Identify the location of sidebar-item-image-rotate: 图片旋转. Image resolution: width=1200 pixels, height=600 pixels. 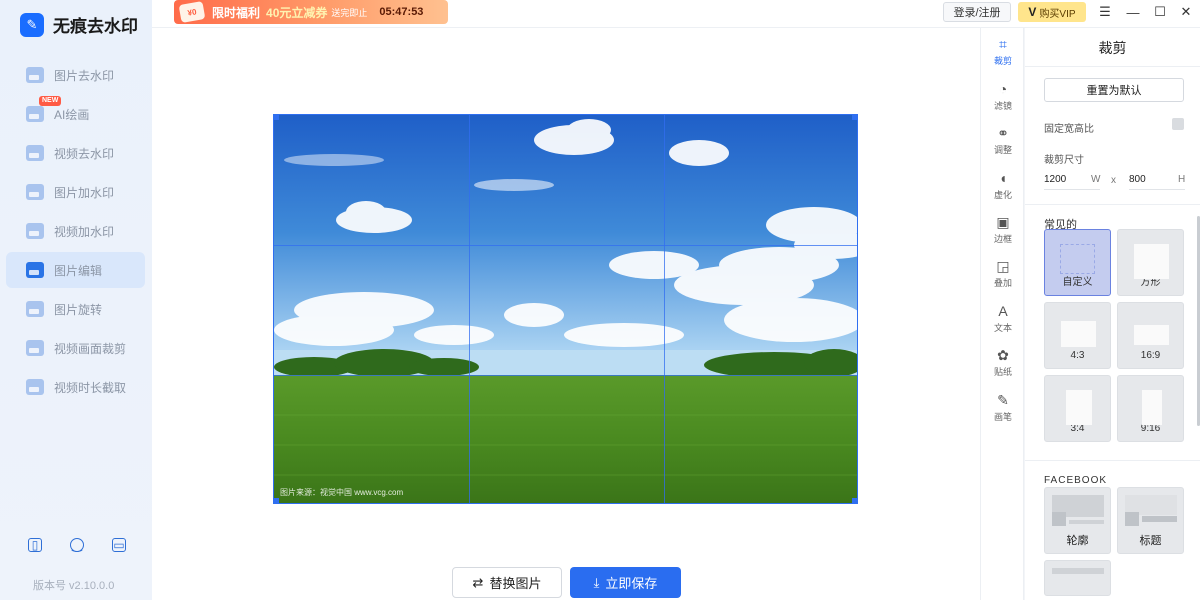
(75, 309).